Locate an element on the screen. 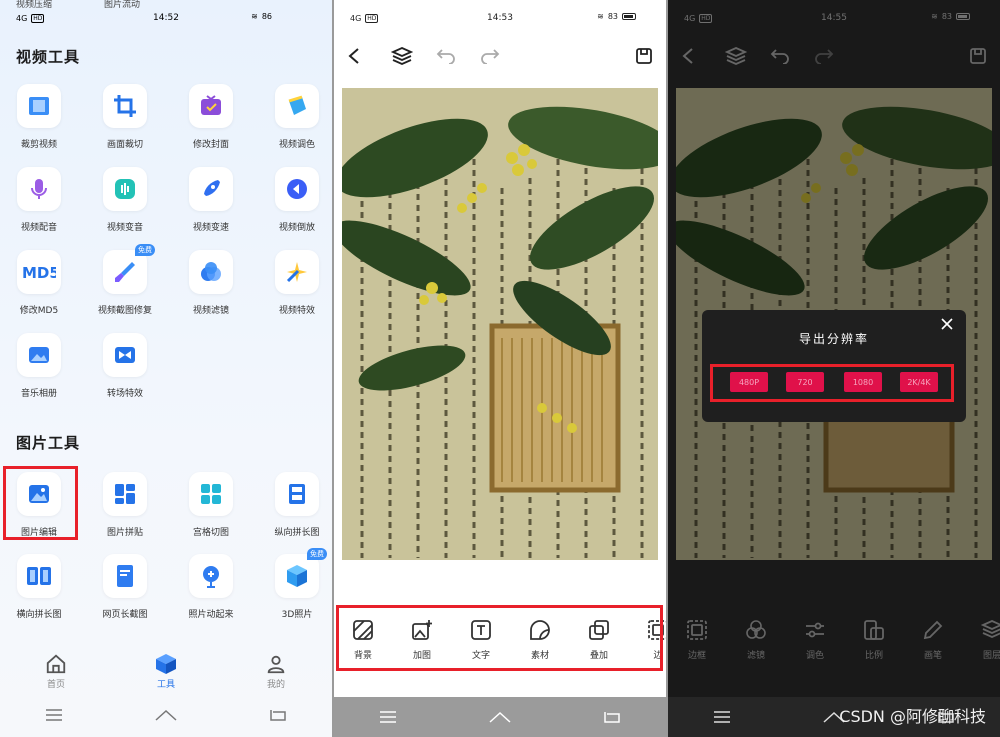 Image resolution: width=1000 pixels, height=737 pixels. tool-color-bucket: 视频调色 is located at coordinates (293, 117).